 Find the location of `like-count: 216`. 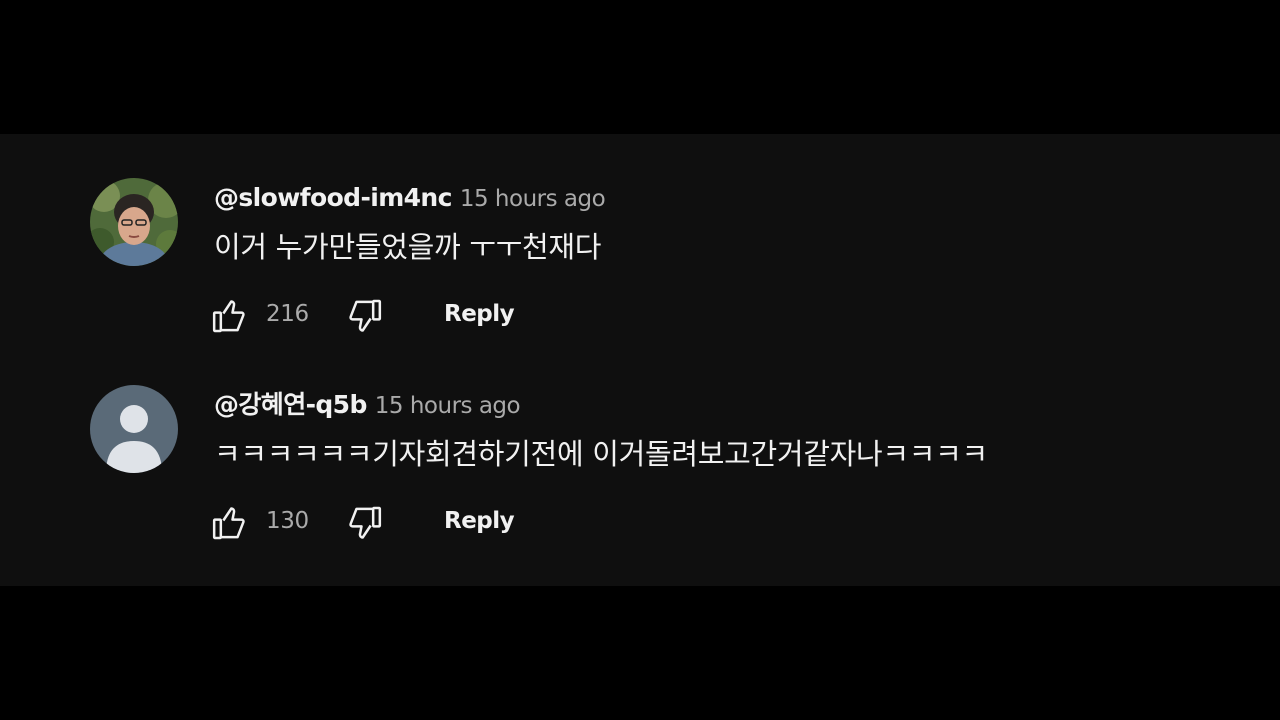

like-count: 216 is located at coordinates (287, 314).